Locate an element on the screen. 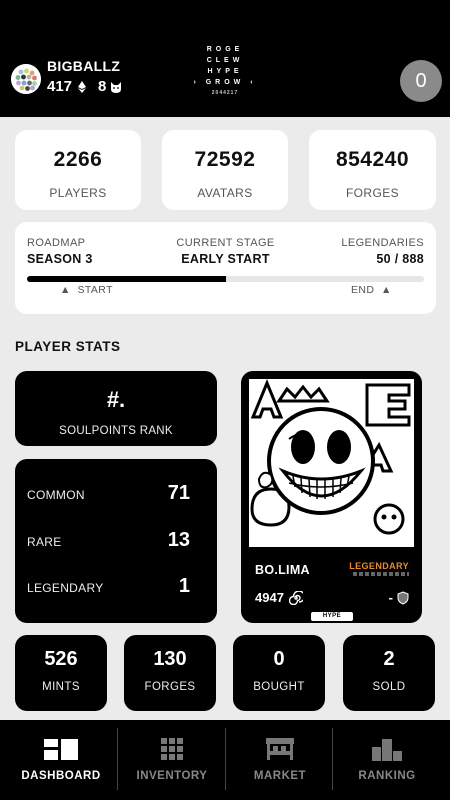 Image resolution: width=450 pixels, height=800 pixels. mints-value: 526 is located at coordinates (61, 659).